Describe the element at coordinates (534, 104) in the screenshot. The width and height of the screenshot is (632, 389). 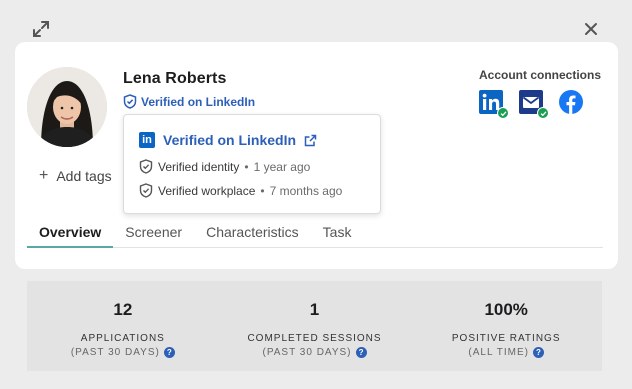
I see `email-connection` at that location.